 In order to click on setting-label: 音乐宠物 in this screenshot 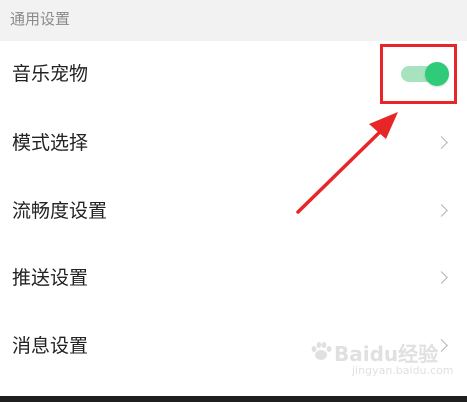, I will do `click(50, 74)`.